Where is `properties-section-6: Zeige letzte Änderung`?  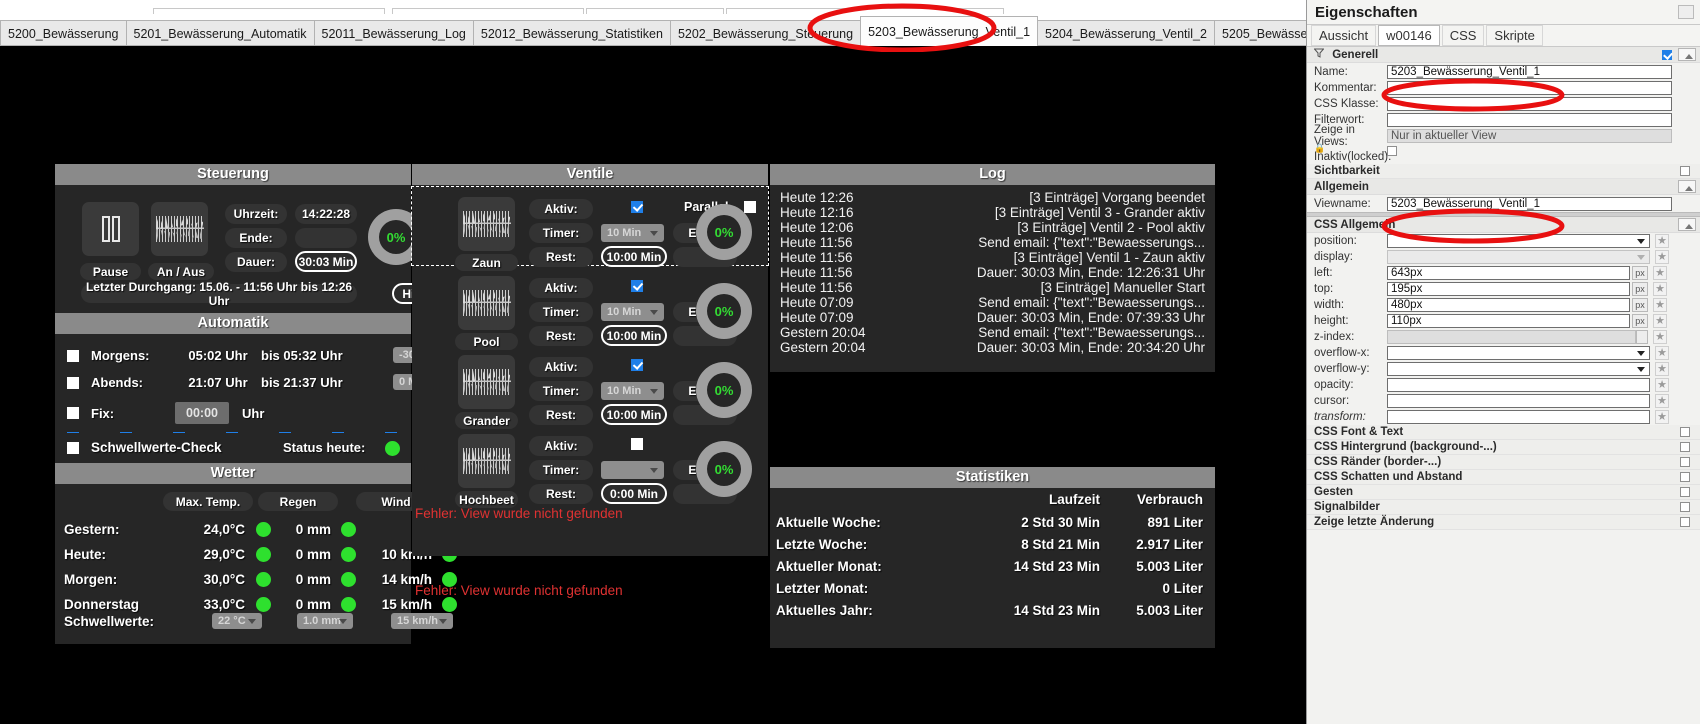 properties-section-6: Zeige letzte Änderung is located at coordinates (1503, 522).